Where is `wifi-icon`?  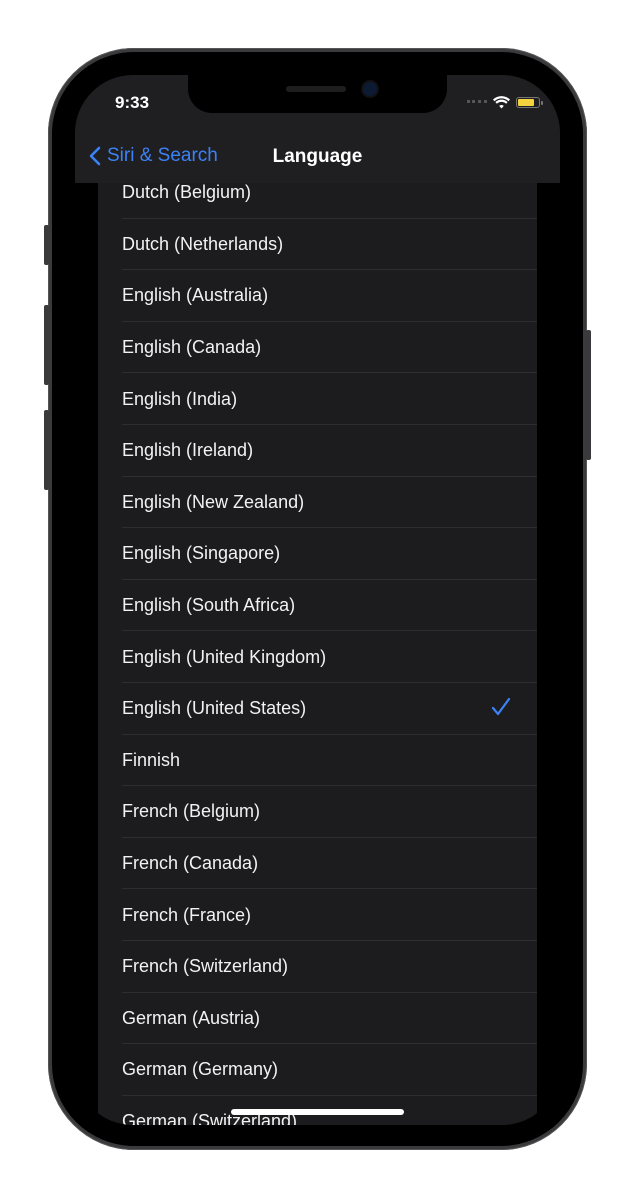 wifi-icon is located at coordinates (501, 102).